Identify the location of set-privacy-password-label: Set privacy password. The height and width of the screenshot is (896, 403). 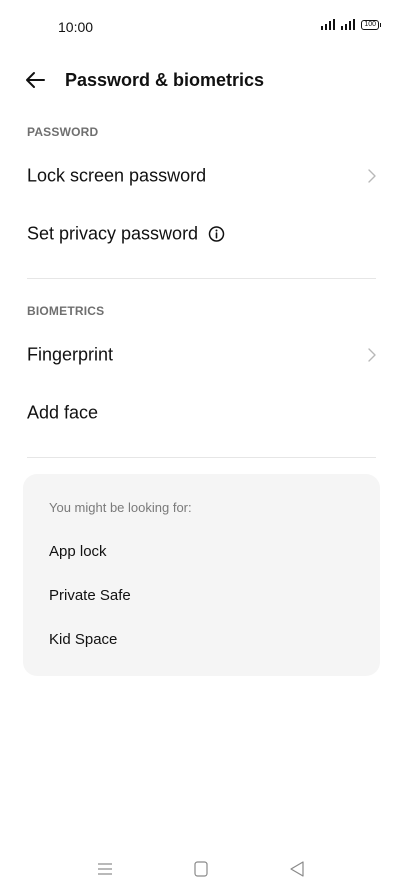
(113, 233).